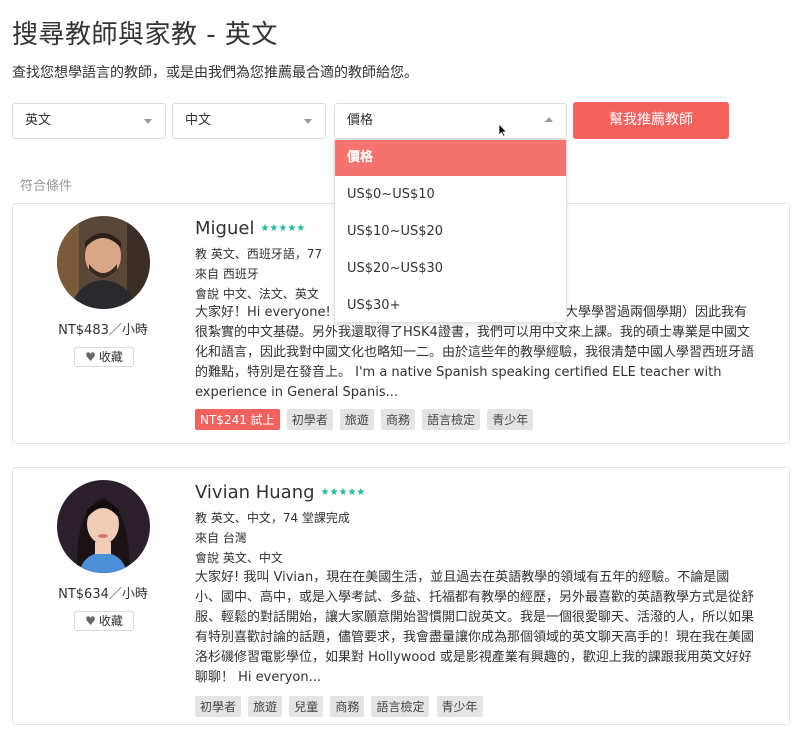 The height and width of the screenshot is (734, 800). Describe the element at coordinates (450, 268) in the screenshot. I see `price-option-20-30: US$20~US$30` at that location.